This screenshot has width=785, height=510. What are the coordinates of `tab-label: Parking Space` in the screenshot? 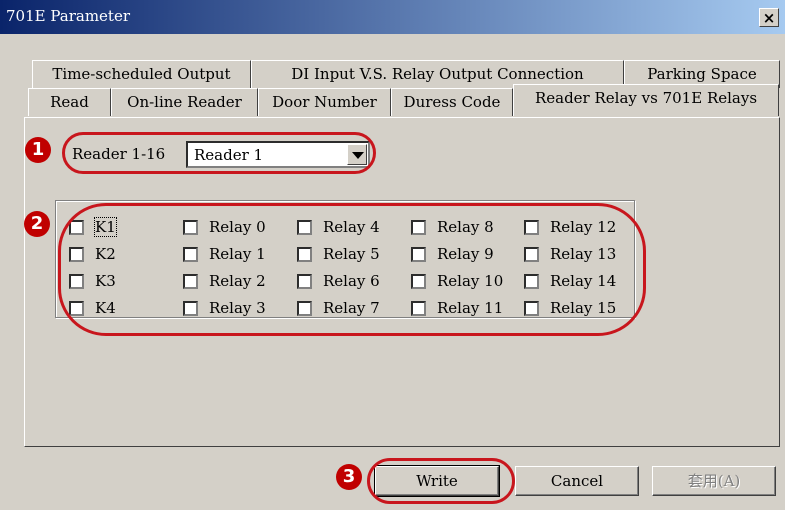 It's located at (702, 74).